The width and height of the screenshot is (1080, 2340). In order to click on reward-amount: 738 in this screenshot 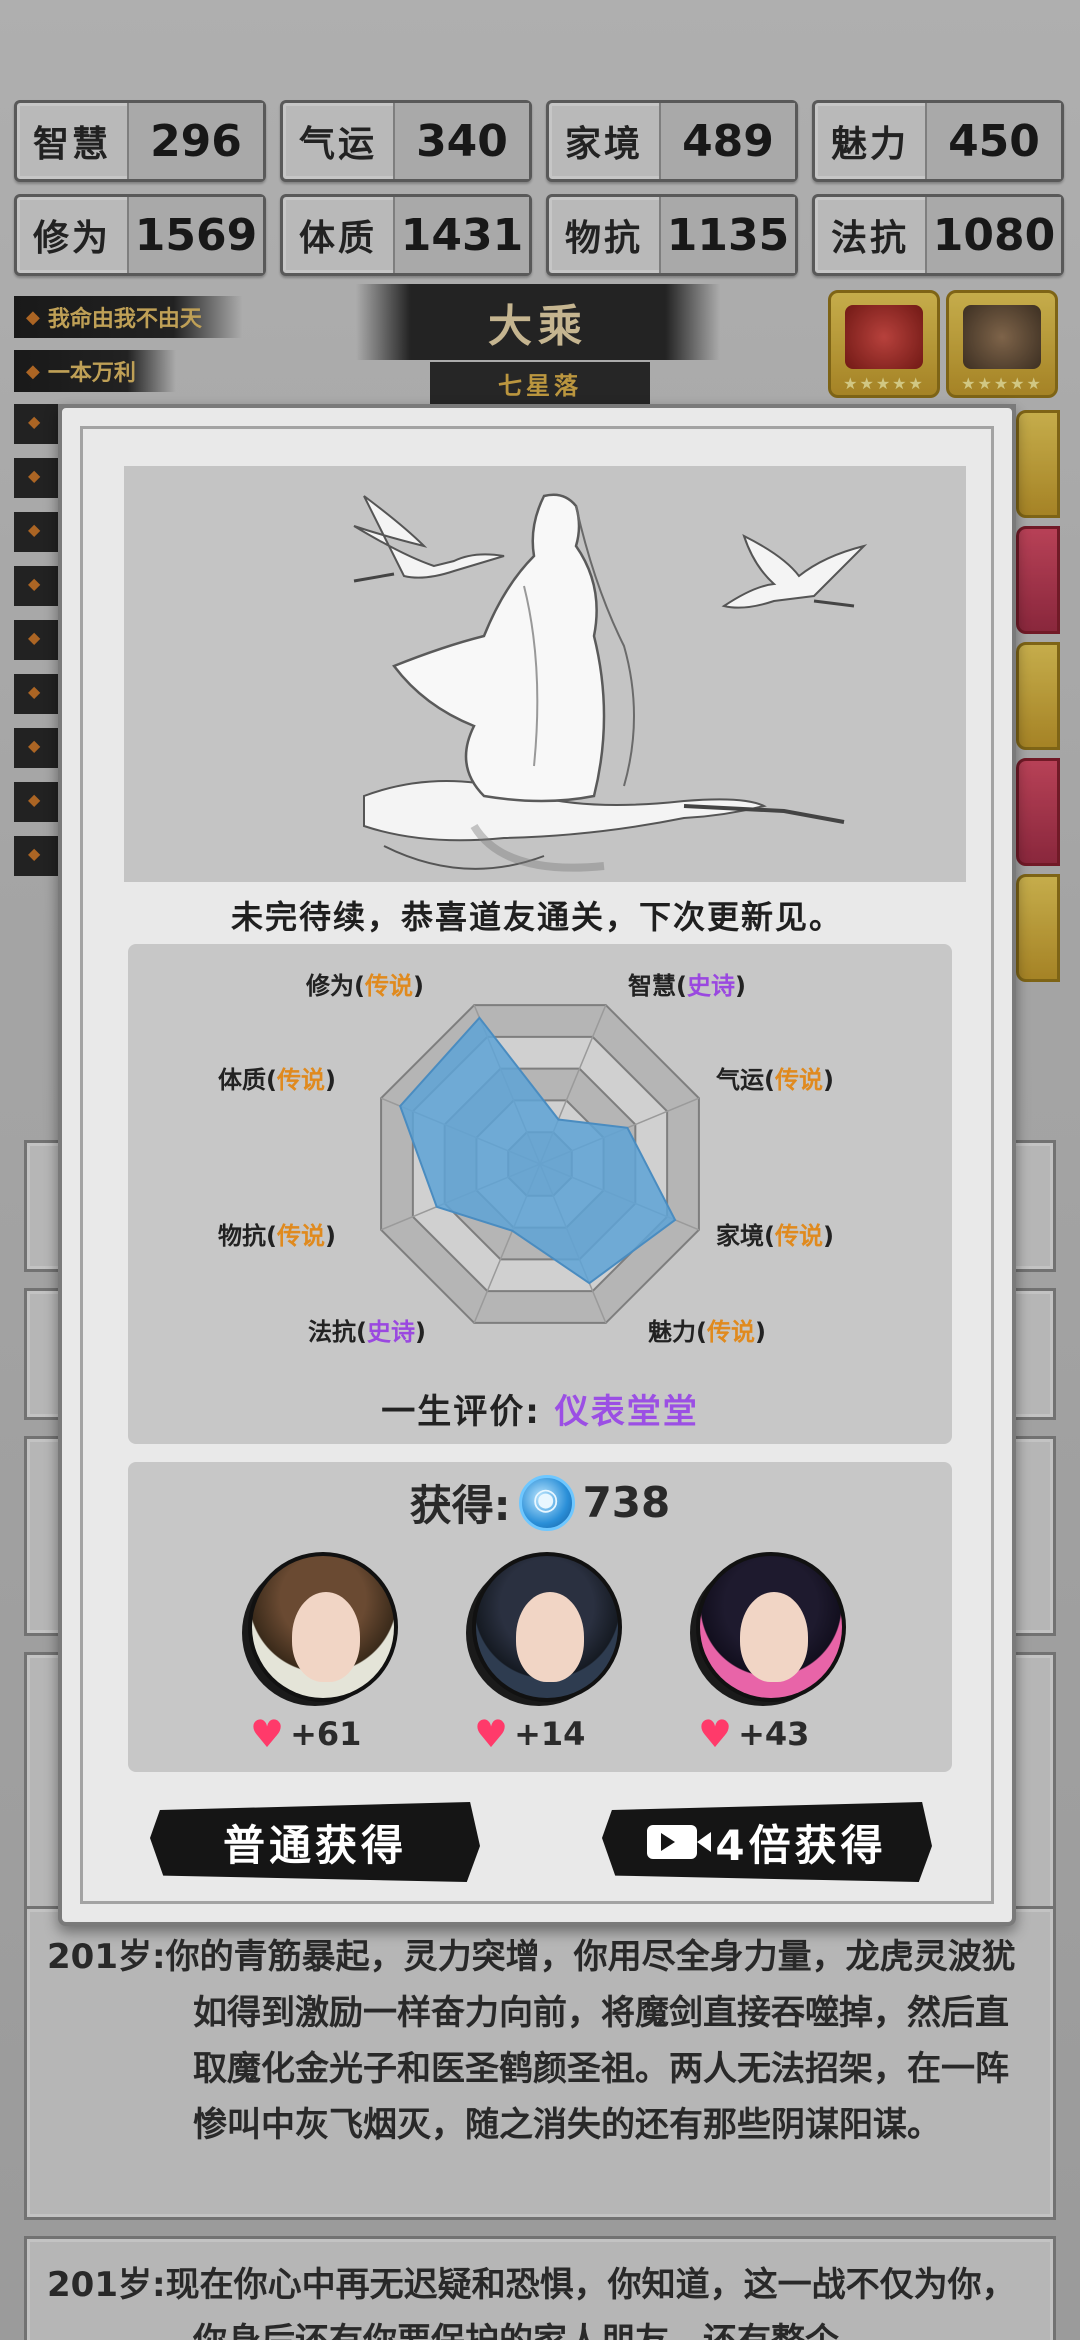, I will do `click(626, 1502)`.